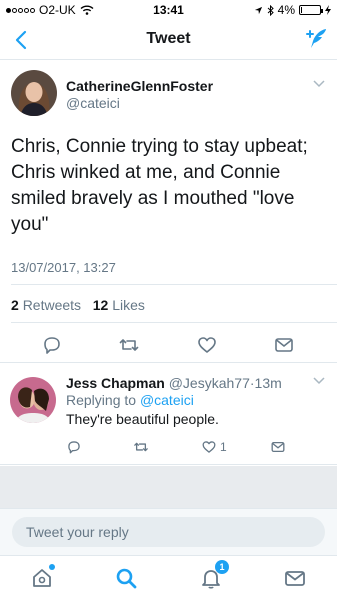 The height and width of the screenshot is (600, 337). I want to click on nav-bar: Tweet, so click(168, 40).